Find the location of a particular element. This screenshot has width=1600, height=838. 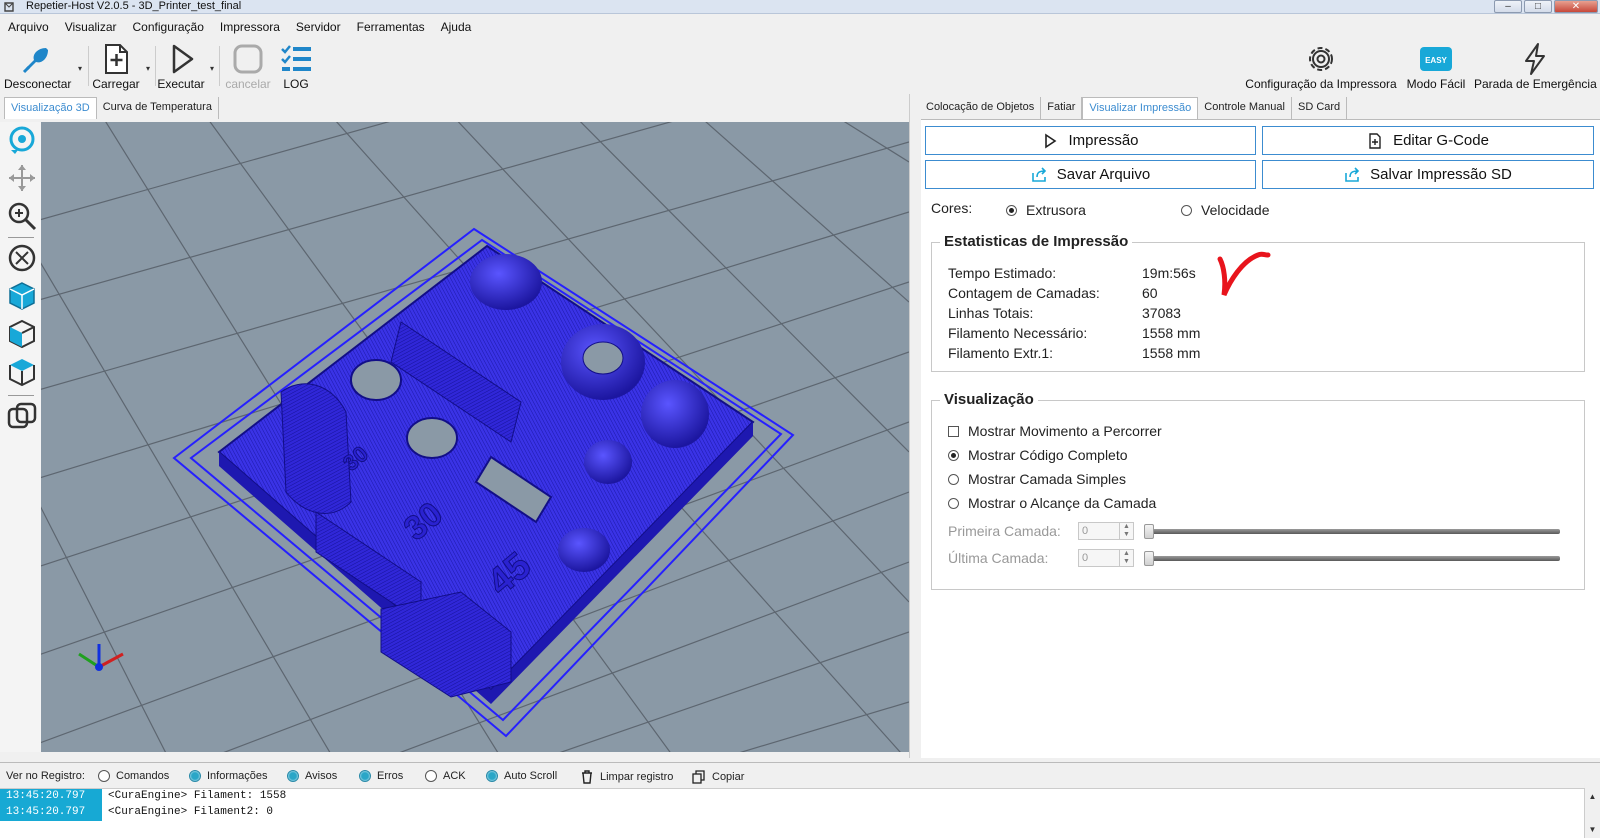

disconnect-dropdown-icon: ▾ is located at coordinates (82, 69).